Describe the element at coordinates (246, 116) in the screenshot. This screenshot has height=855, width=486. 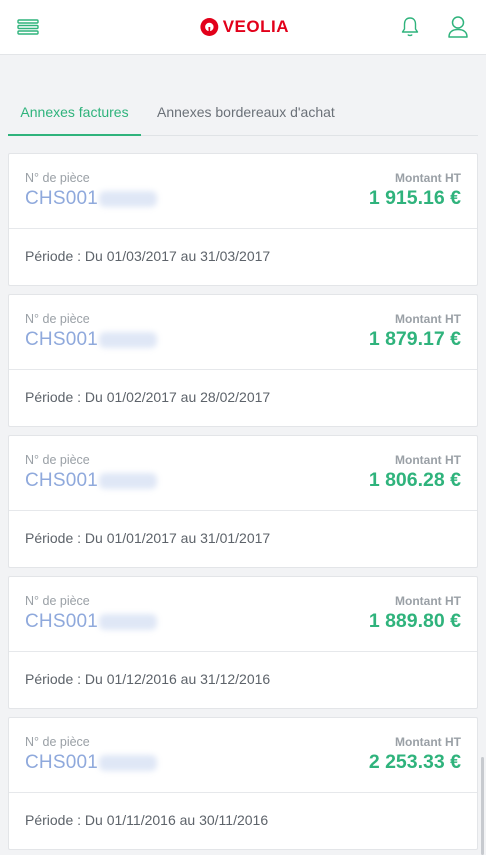
I see `tab-annexes-bordereaux-achat: Annexes bordereaux d'achat` at that location.